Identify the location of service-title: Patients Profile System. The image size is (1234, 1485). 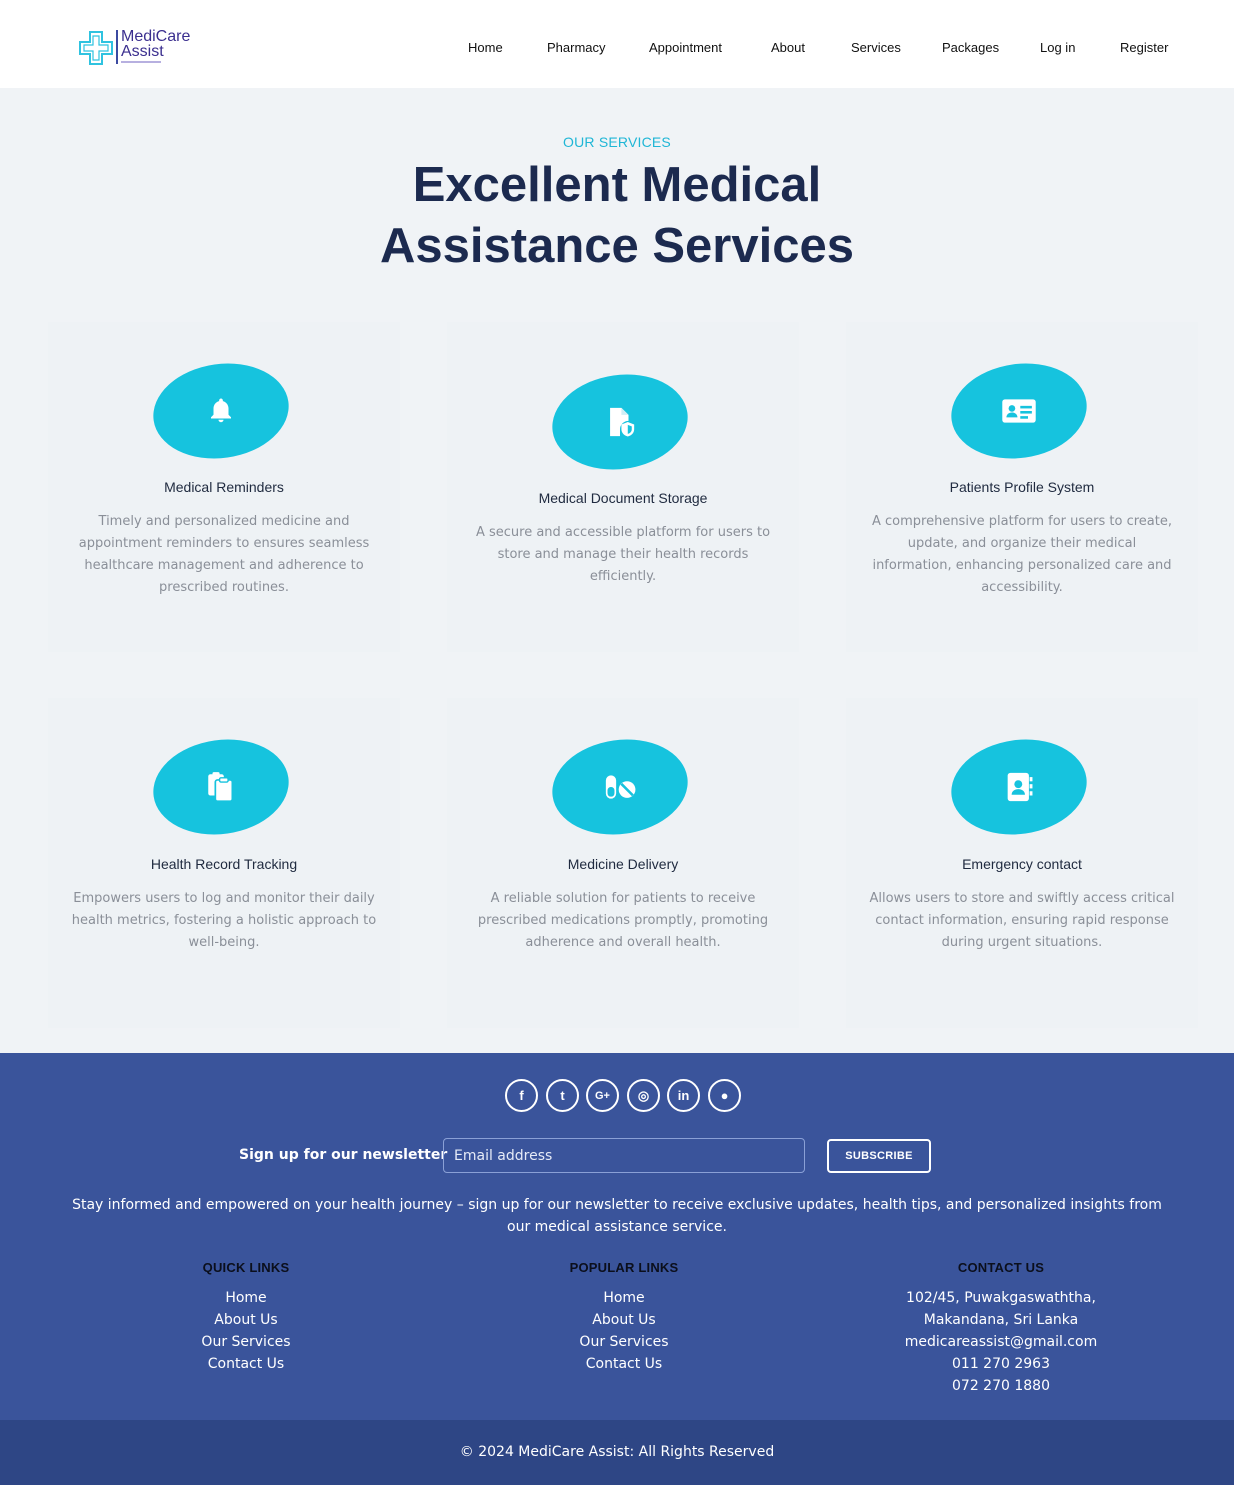
(1022, 487).